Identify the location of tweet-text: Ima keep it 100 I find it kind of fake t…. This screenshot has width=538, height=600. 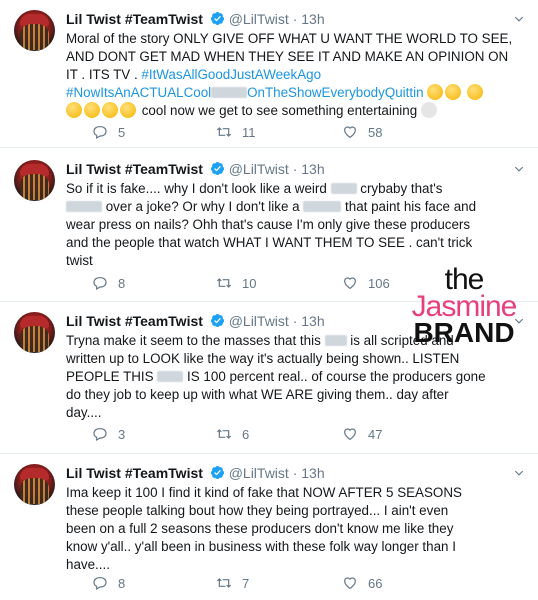
(264, 528).